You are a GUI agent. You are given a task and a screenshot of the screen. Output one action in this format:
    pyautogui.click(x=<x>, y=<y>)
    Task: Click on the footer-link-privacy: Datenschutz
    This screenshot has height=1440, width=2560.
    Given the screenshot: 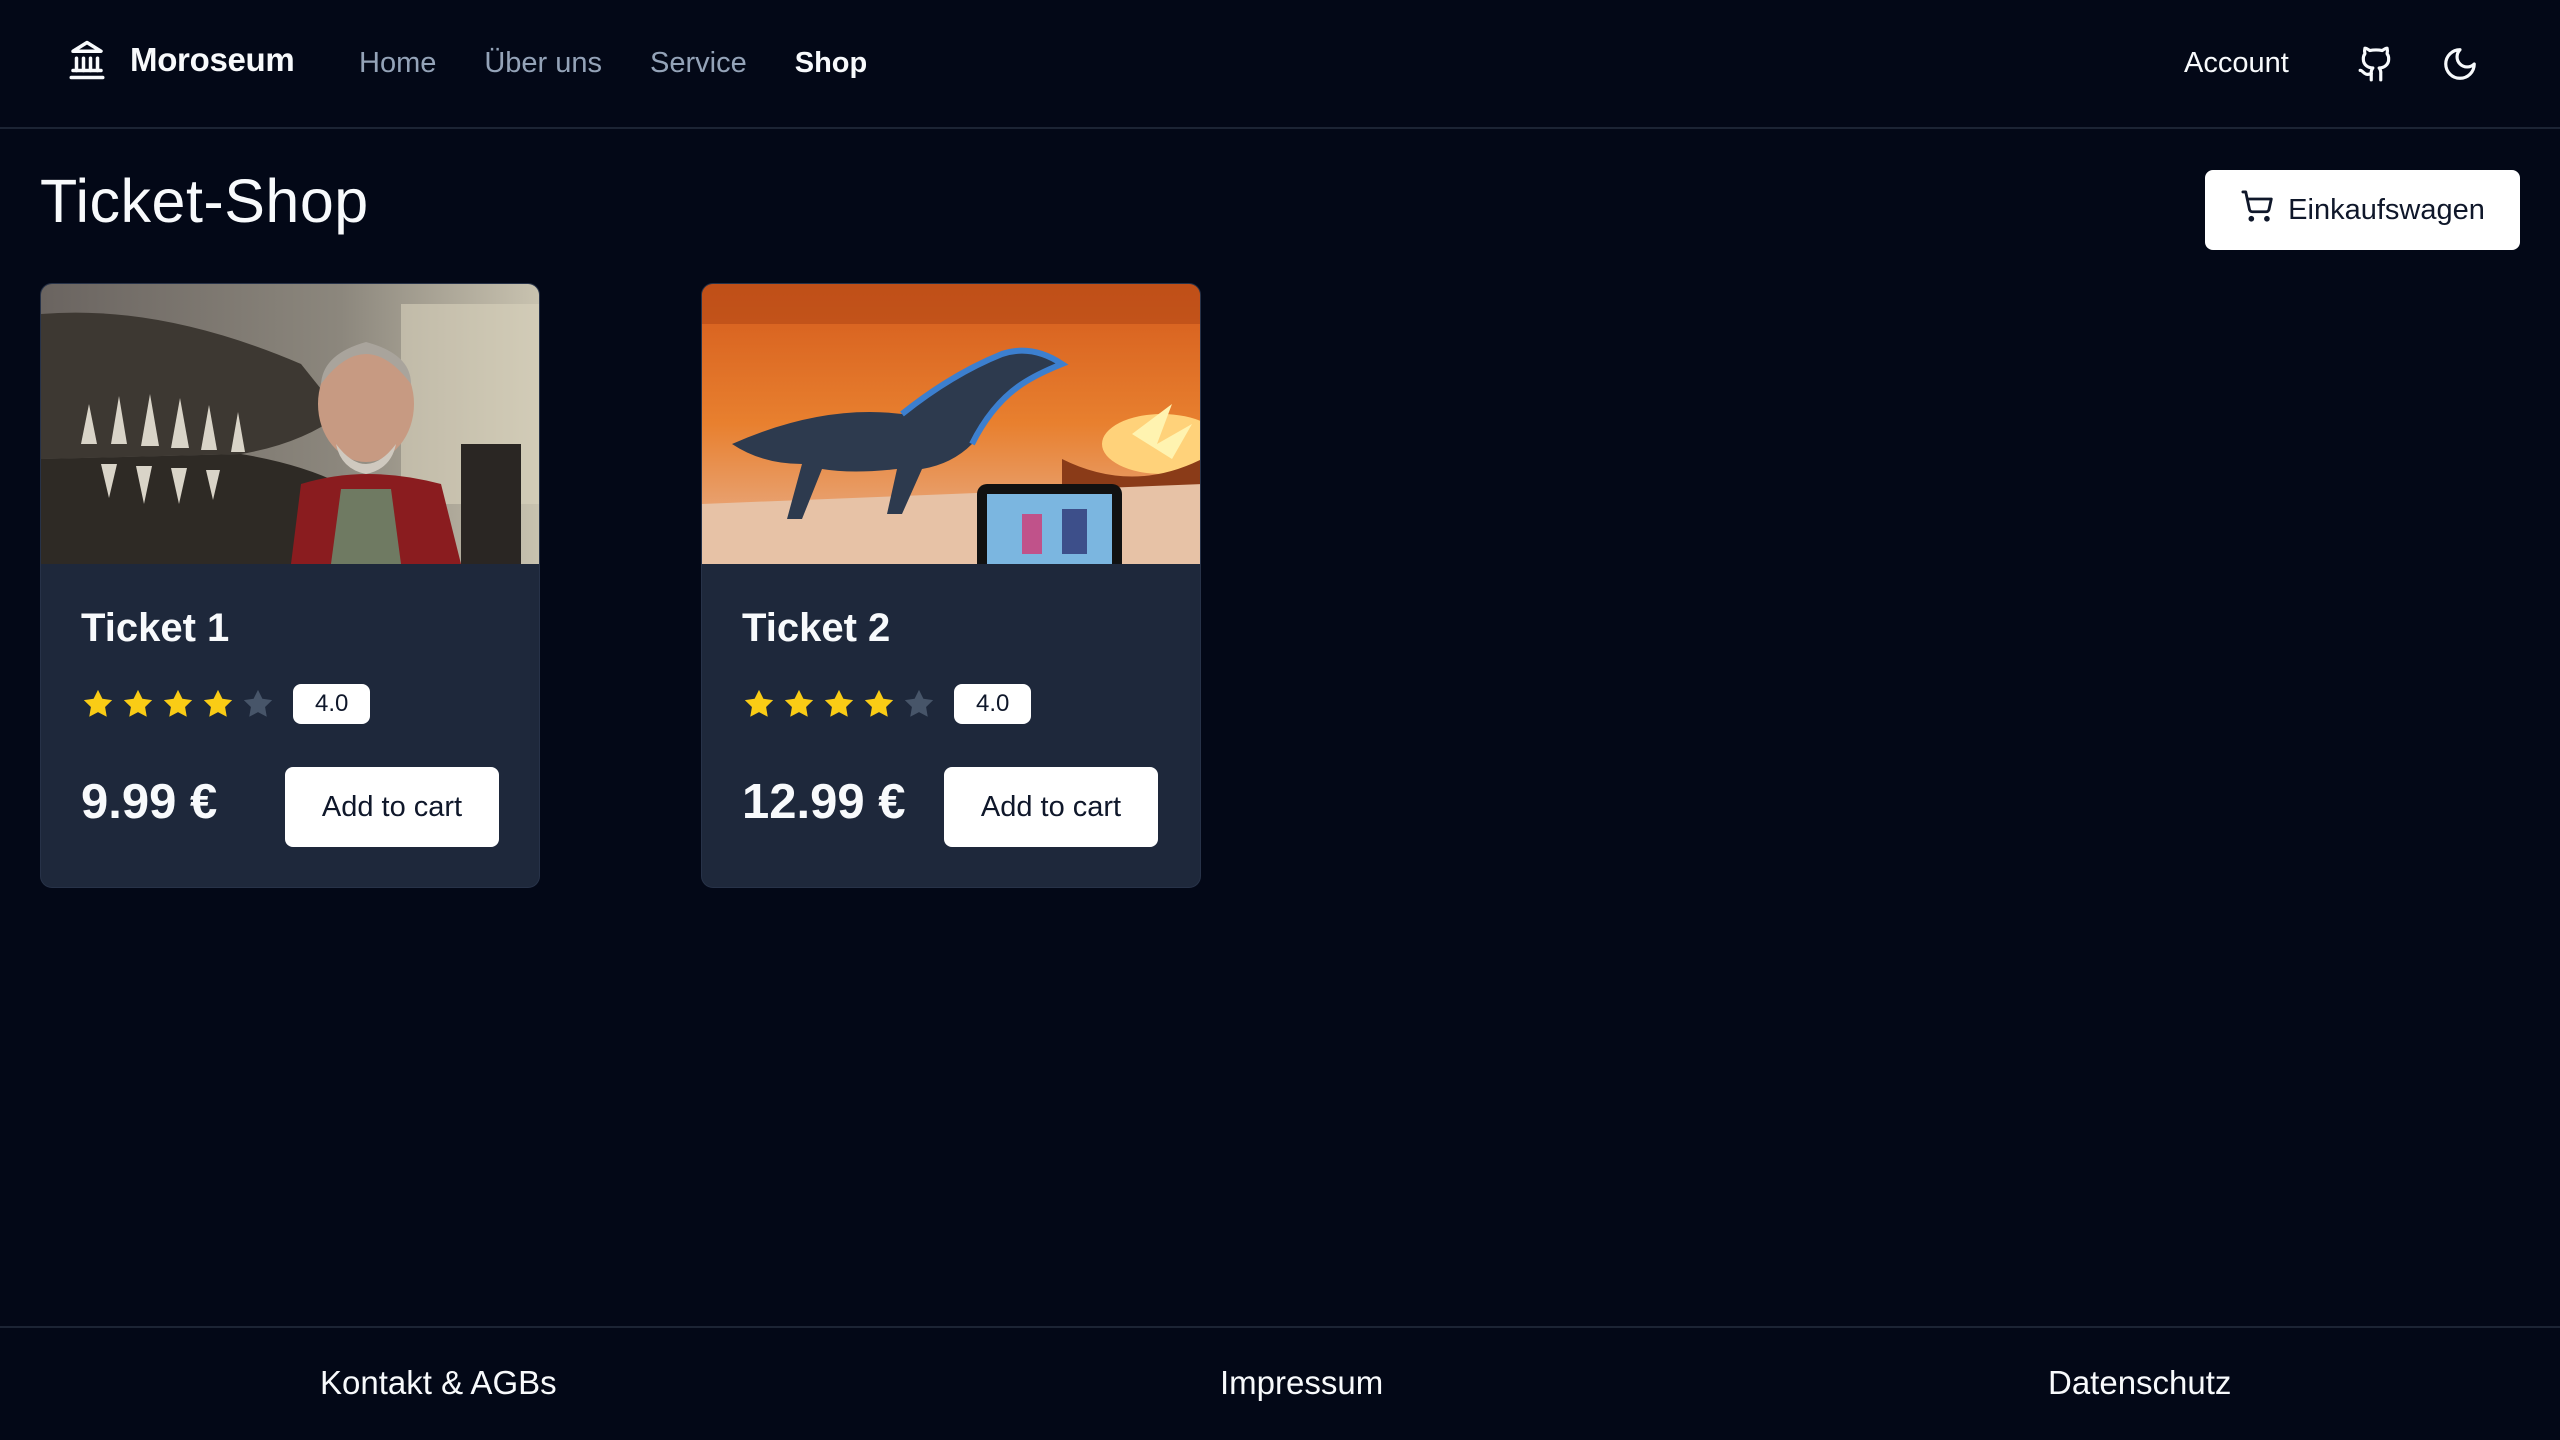 What is the action you would take?
    pyautogui.click(x=2139, y=1383)
    